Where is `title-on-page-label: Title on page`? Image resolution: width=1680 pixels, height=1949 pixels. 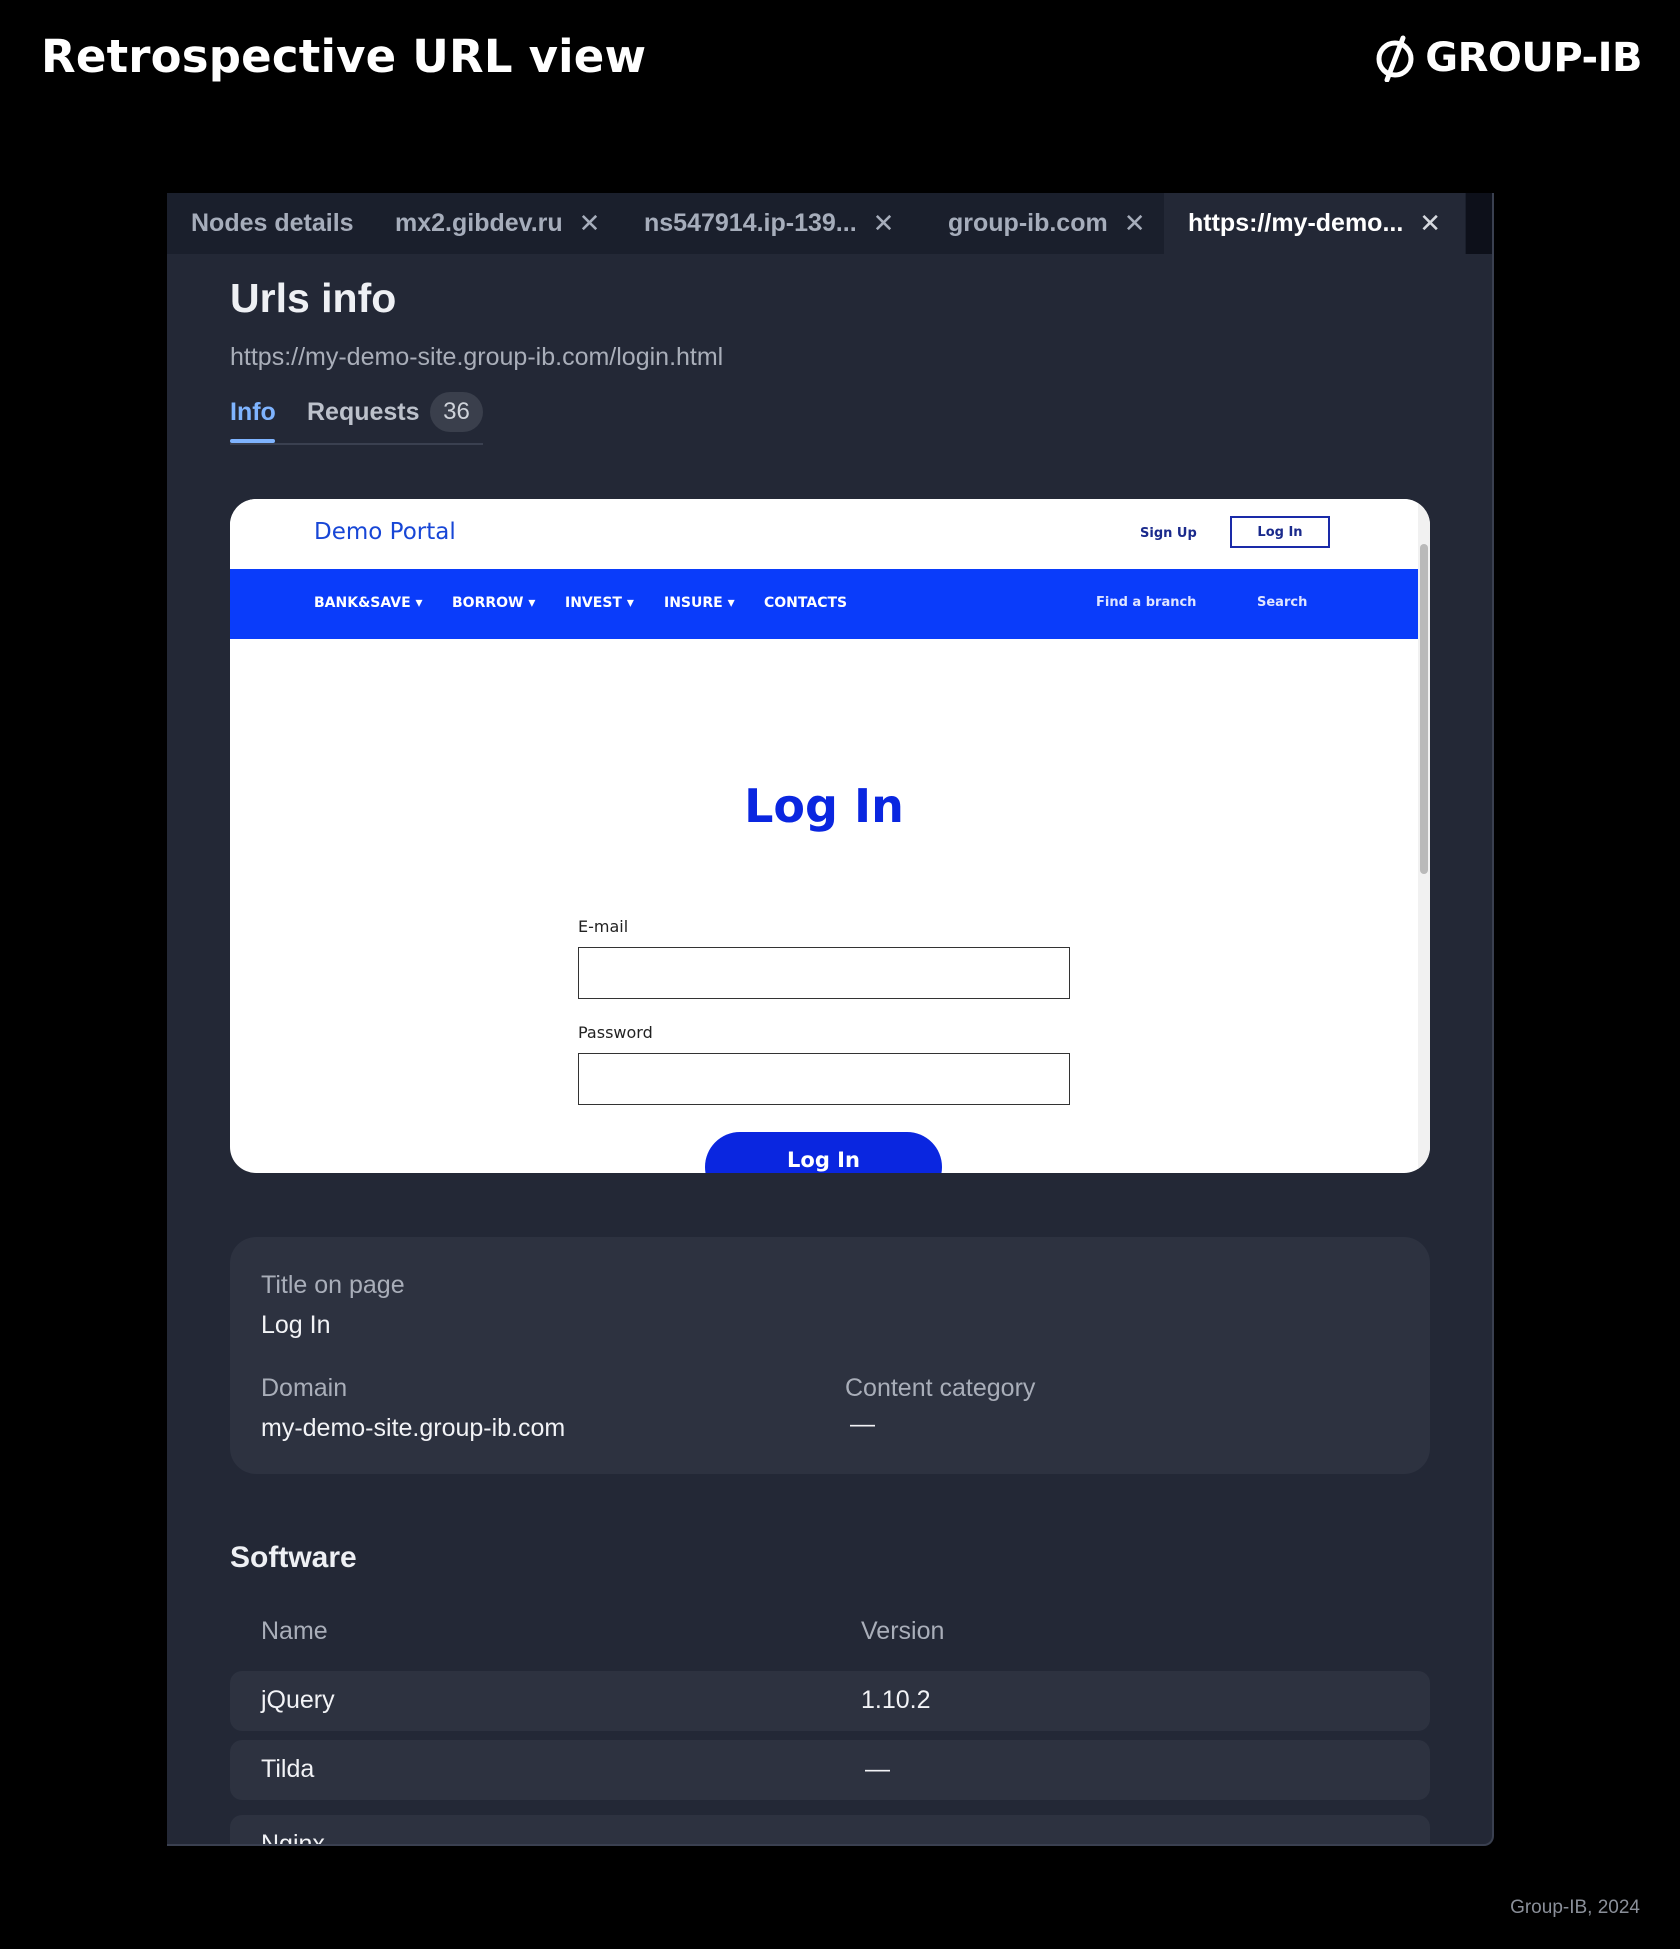
title-on-page-label: Title on page is located at coordinates (333, 1285).